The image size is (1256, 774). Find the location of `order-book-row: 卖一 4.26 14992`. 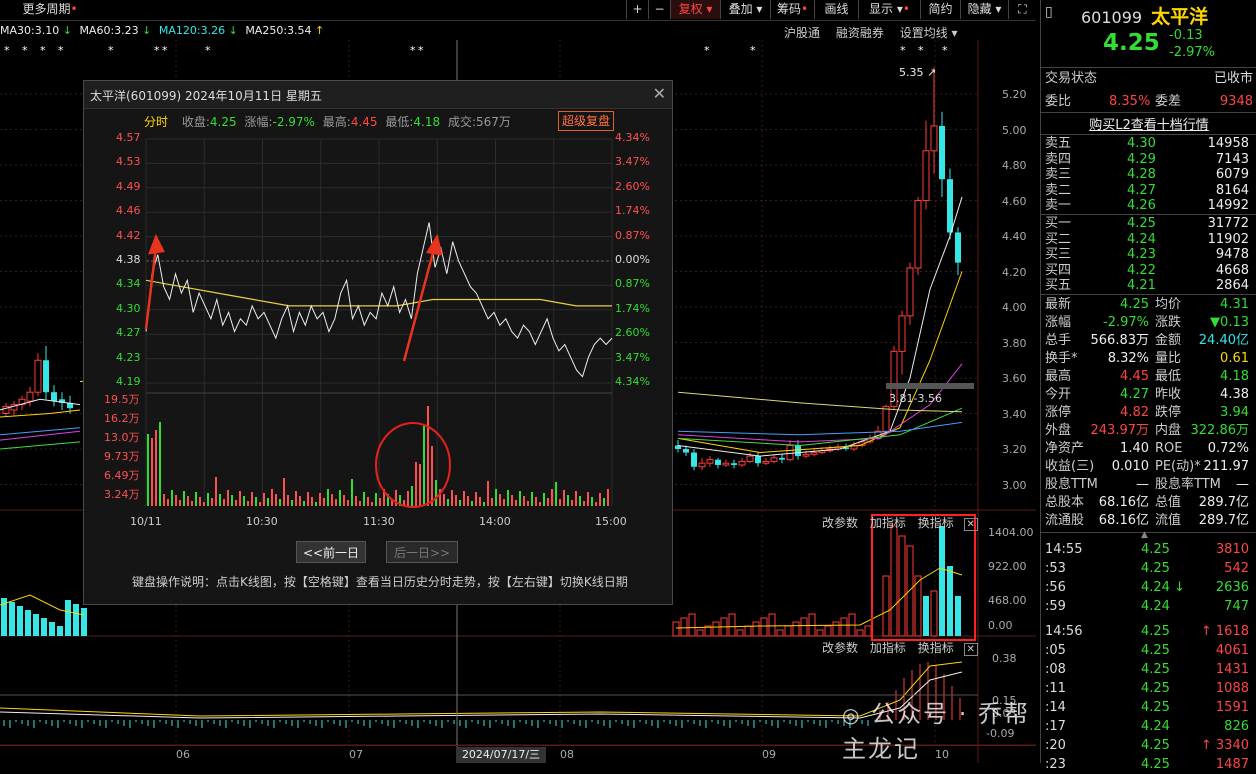

order-book-row: 卖一 4.26 14992 is located at coordinates (1149, 205).